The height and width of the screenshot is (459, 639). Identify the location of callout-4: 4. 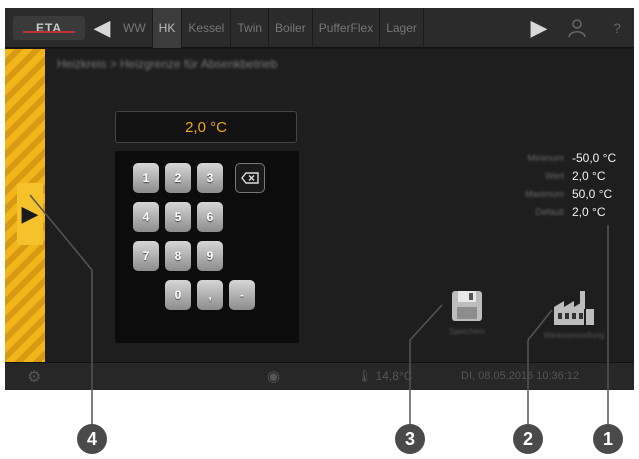
(92, 439).